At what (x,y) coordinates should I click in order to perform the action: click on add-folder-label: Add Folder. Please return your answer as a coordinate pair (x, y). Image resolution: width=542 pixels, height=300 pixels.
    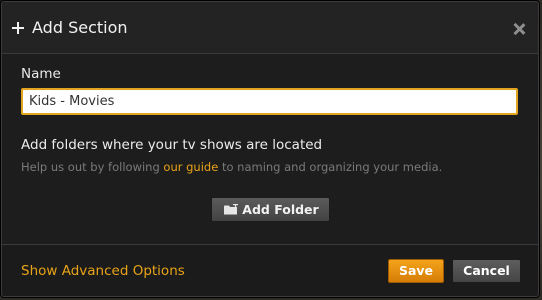
    Looking at the image, I should click on (280, 209).